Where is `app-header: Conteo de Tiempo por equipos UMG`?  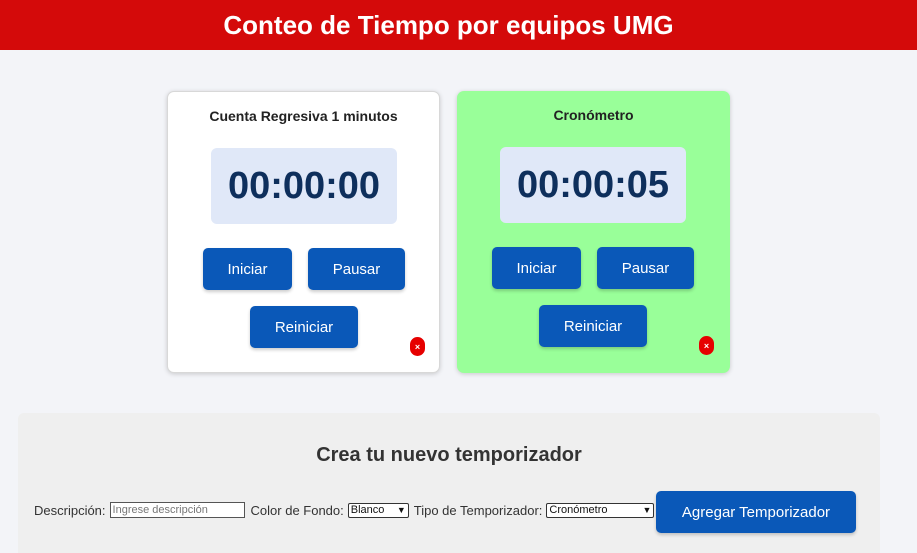 app-header: Conteo de Tiempo por equipos UMG is located at coordinates (458, 25).